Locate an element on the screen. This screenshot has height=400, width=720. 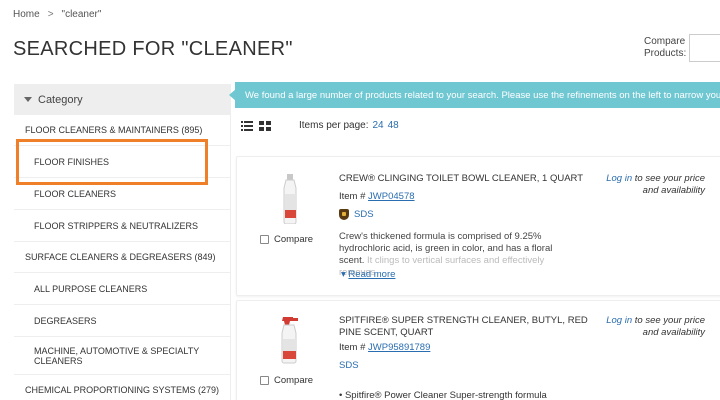
caret-down-icon: ▾ is located at coordinates (343, 274).